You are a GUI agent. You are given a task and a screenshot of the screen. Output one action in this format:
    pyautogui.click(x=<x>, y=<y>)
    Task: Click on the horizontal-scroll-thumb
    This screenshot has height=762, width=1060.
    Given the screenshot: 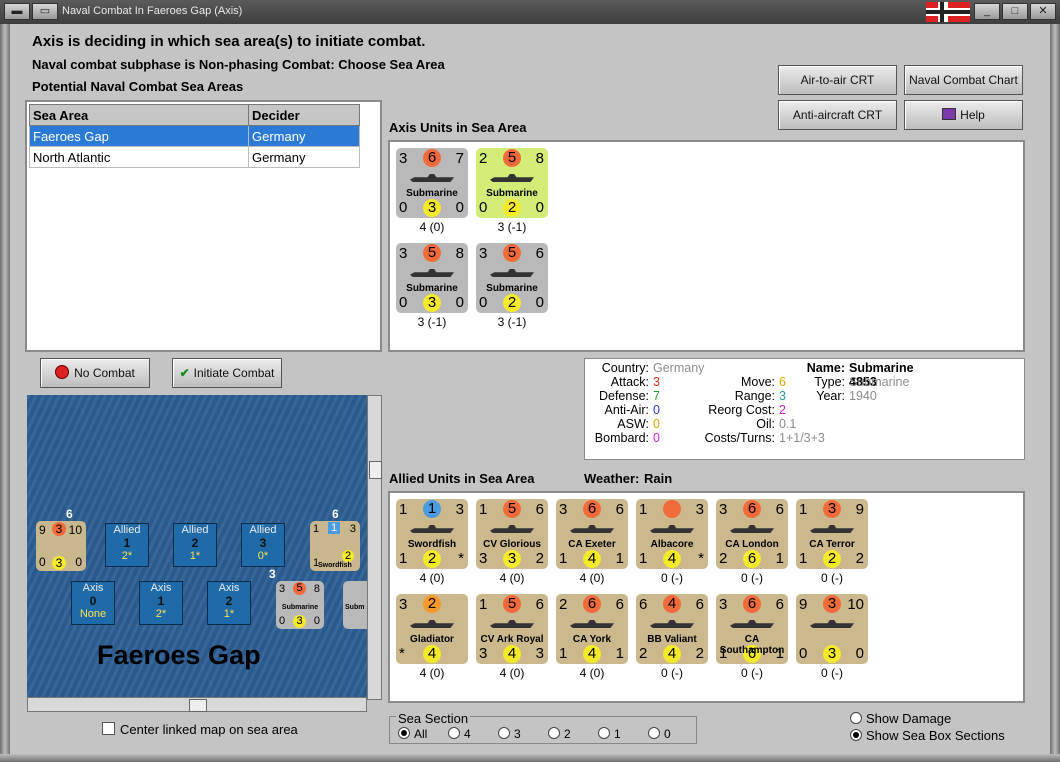 What is the action you would take?
    pyautogui.click(x=198, y=705)
    